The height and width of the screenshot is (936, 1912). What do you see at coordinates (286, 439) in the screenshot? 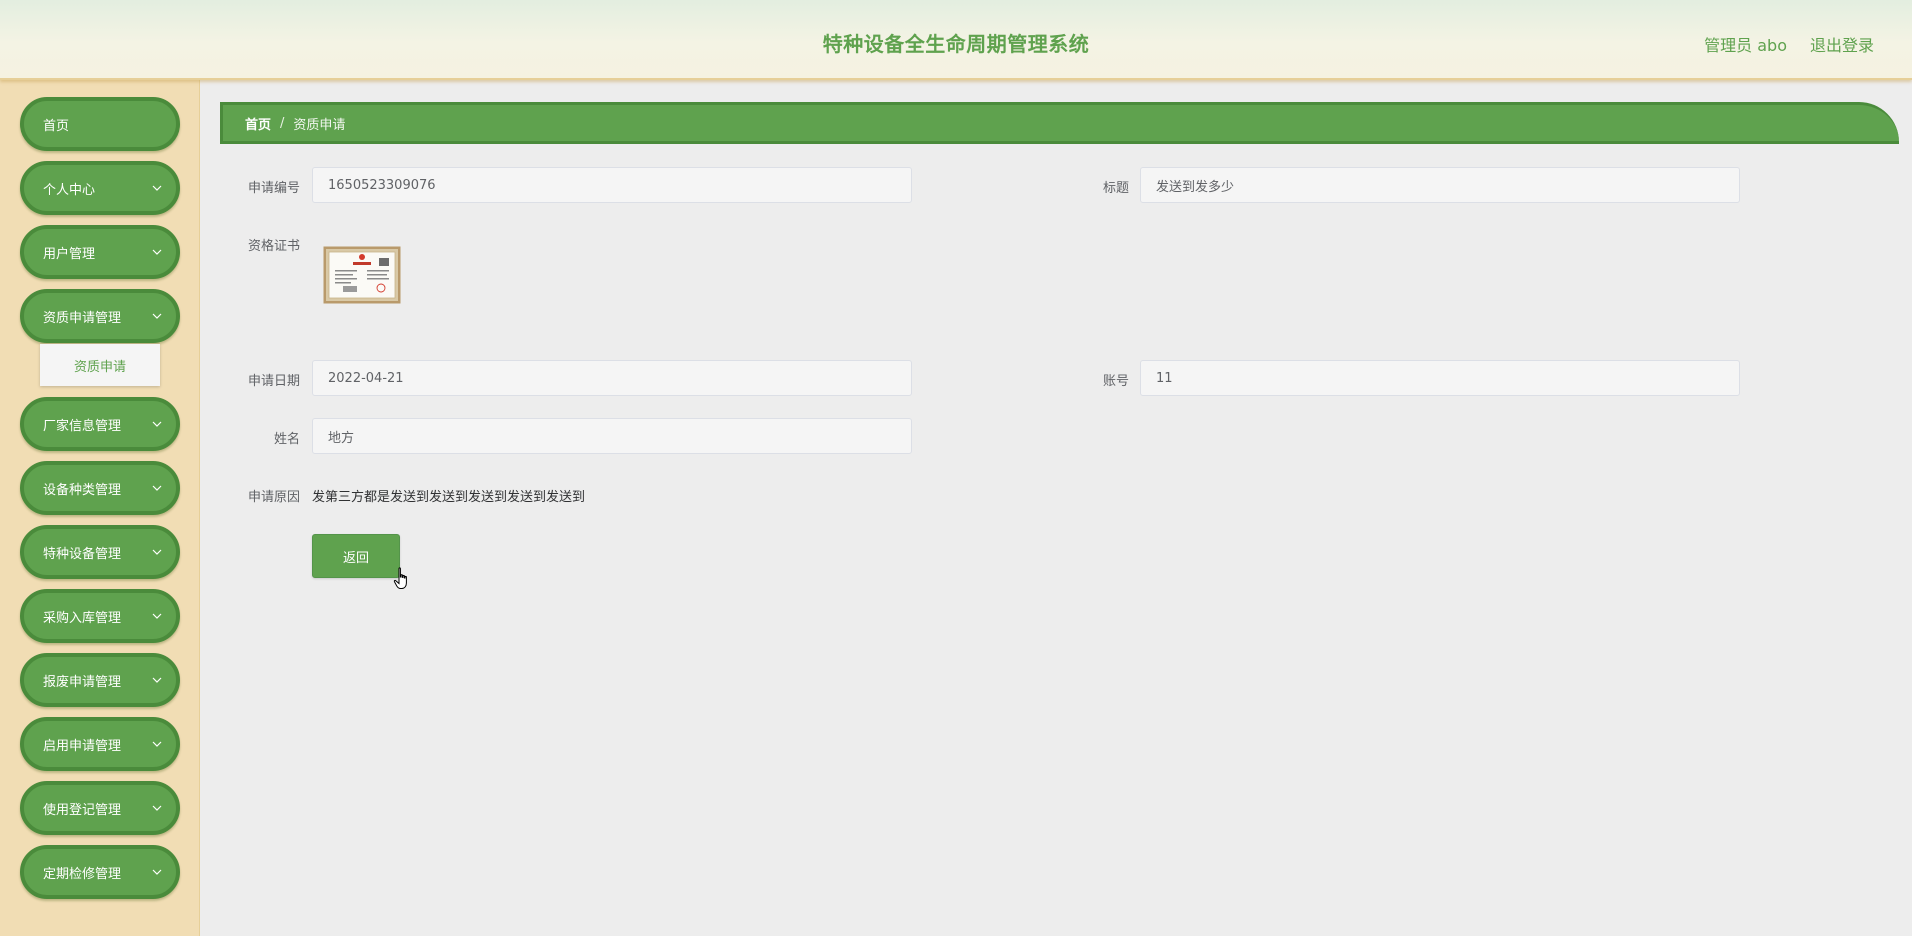
I see `name-label: 姓名` at bounding box center [286, 439].